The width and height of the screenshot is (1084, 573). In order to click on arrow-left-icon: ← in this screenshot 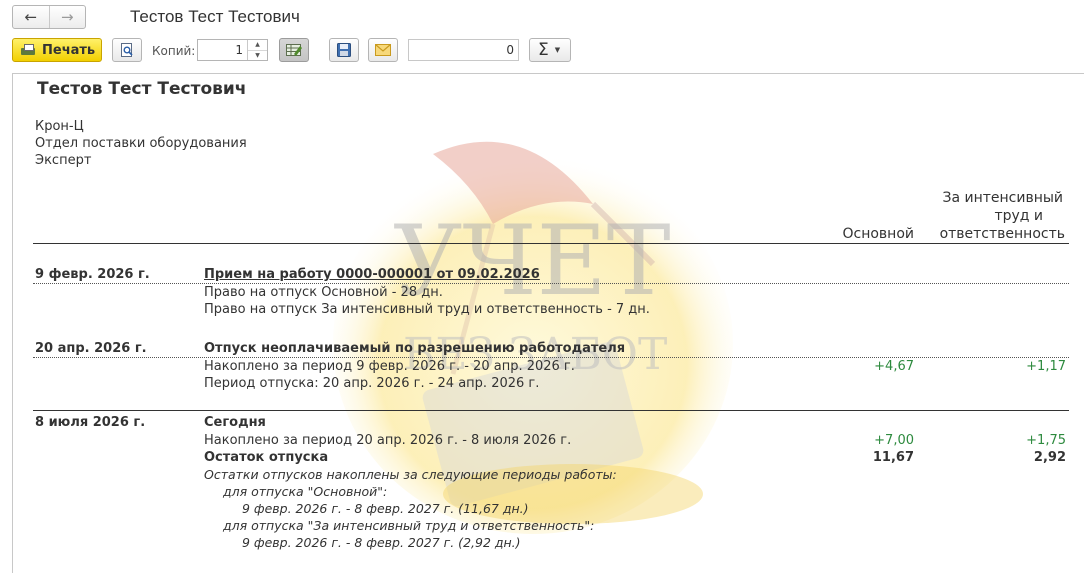, I will do `click(31, 17)`.